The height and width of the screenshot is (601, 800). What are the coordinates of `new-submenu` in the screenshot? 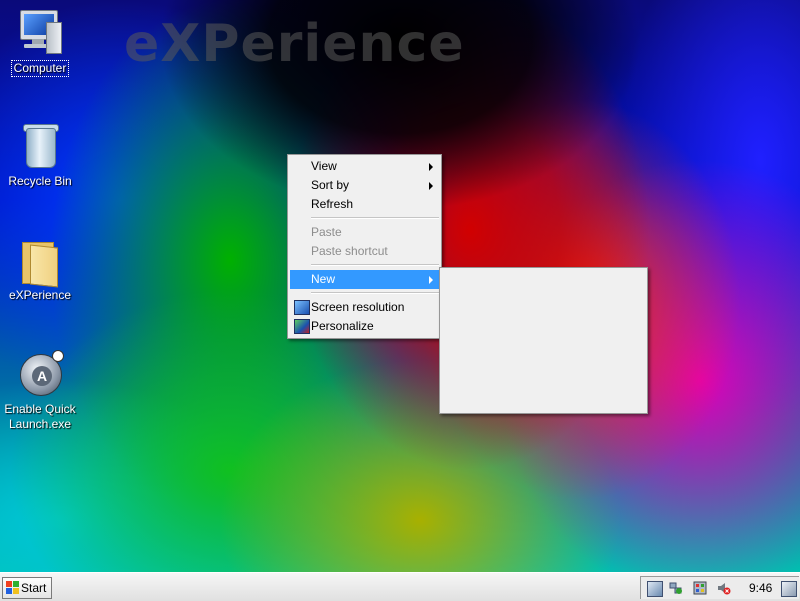 It's located at (543, 340).